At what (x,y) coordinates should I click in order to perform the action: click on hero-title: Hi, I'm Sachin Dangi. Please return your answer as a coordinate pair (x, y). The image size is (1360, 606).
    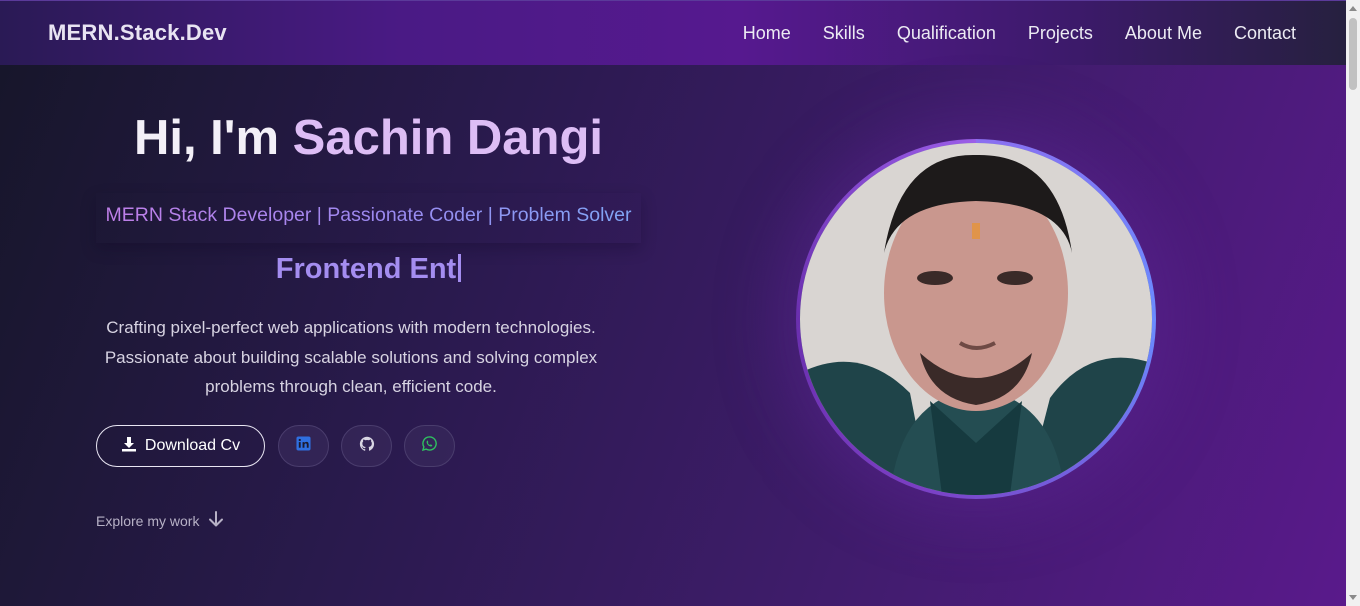
    Looking at the image, I should click on (368, 138).